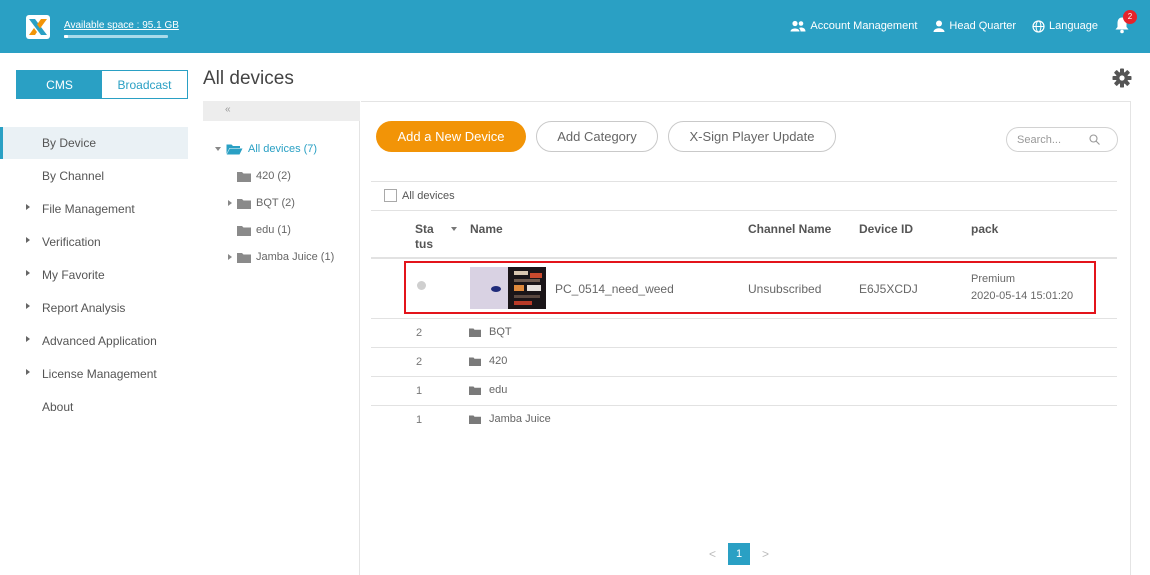 This screenshot has width=1150, height=575. I want to click on tree-node-edu: edu (1), so click(264, 230).